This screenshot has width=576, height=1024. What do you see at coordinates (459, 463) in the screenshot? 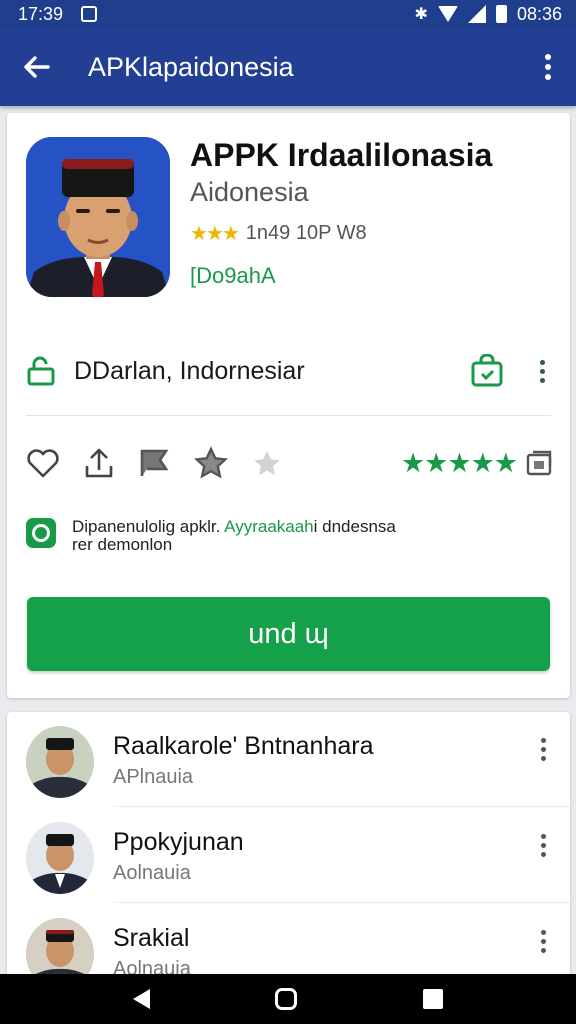
I see `five-star-rating: ★★★★★` at bounding box center [459, 463].